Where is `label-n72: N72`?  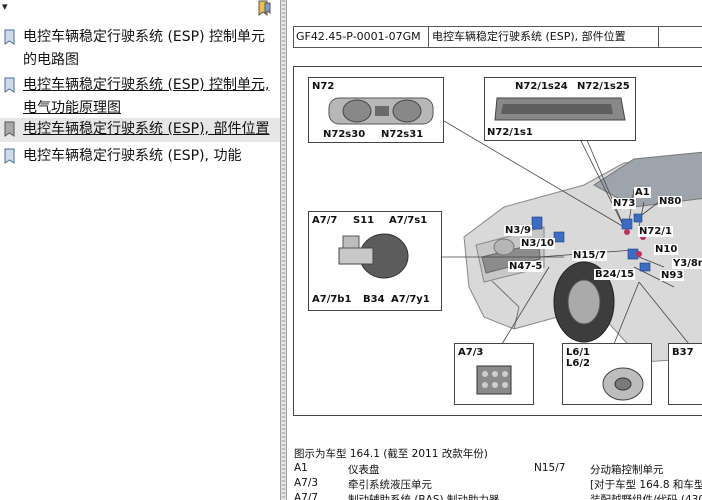 label-n72: N72 is located at coordinates (323, 86).